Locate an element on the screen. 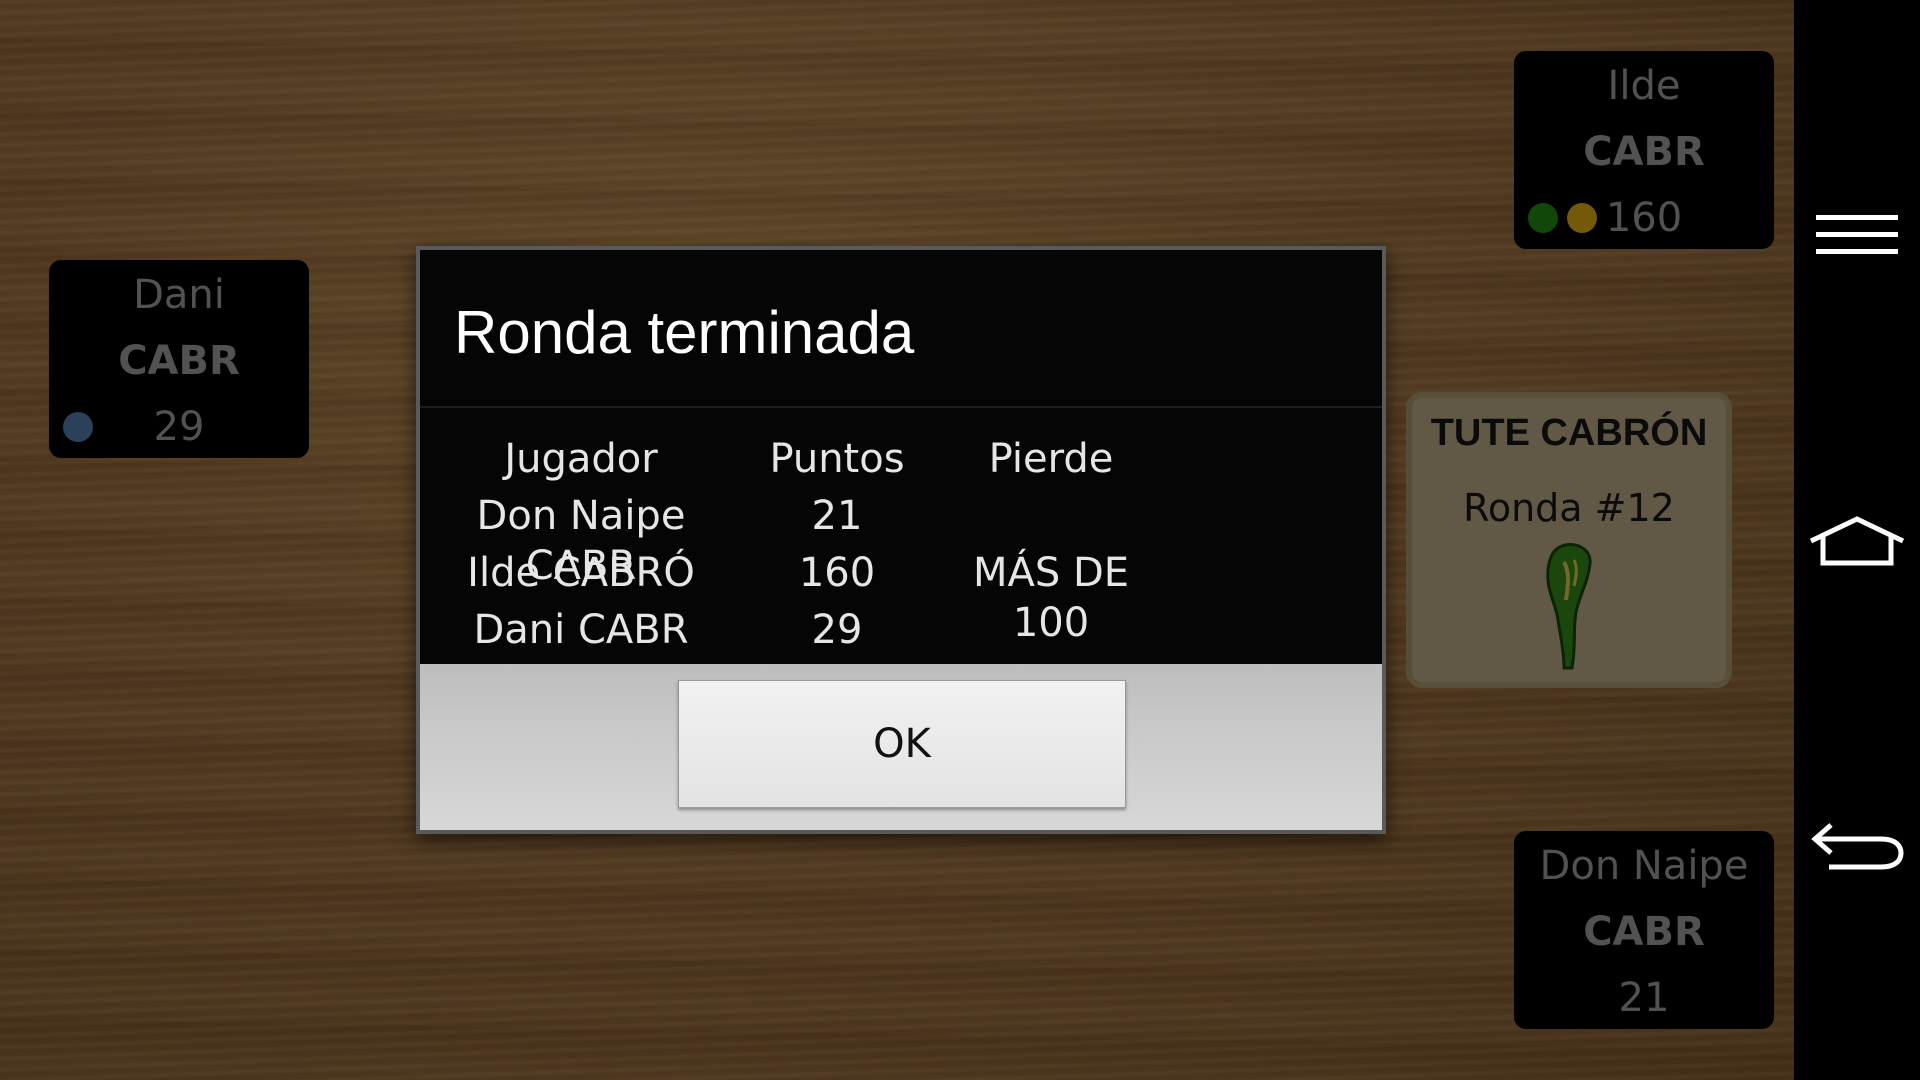 The width and height of the screenshot is (1920, 1080). row-loses: MÁS DE 100 is located at coordinates (1051, 598).